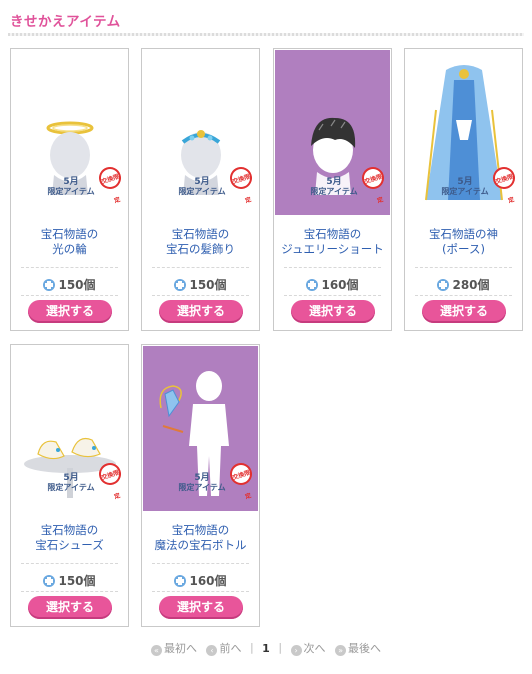  What do you see at coordinates (463, 242) in the screenshot?
I see `item-name: 宝石物語の神 (ポース)` at bounding box center [463, 242].